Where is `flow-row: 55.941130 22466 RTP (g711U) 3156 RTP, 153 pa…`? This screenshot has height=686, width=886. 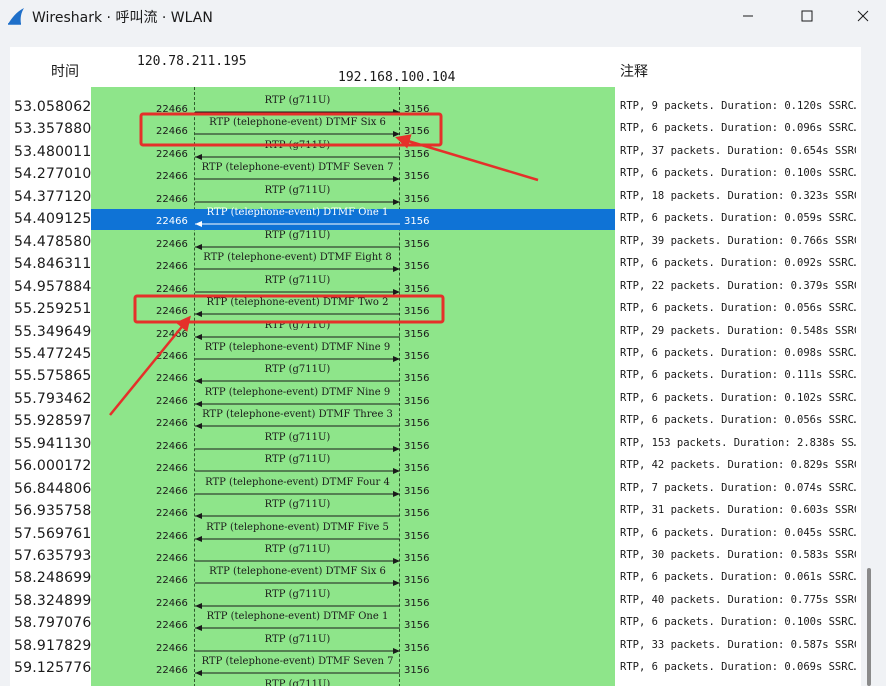 flow-row: 55.941130 22466 RTP (g711U) 3156 RTP, 153 pa… is located at coordinates (435, 443).